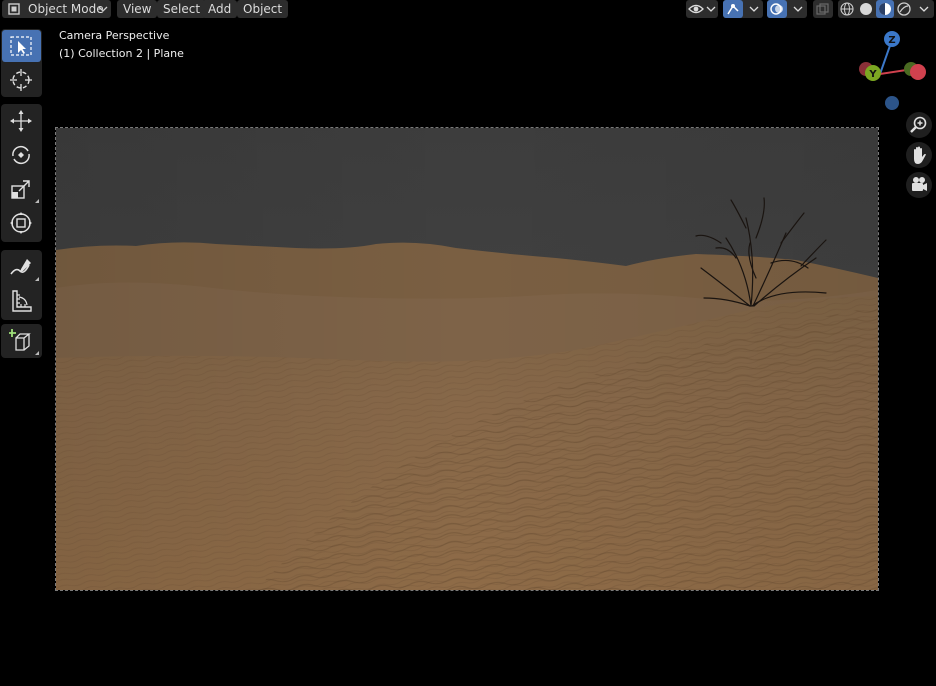 The height and width of the screenshot is (686, 936). Describe the element at coordinates (66, 9) in the screenshot. I see `mode-label: Object Mode` at that location.